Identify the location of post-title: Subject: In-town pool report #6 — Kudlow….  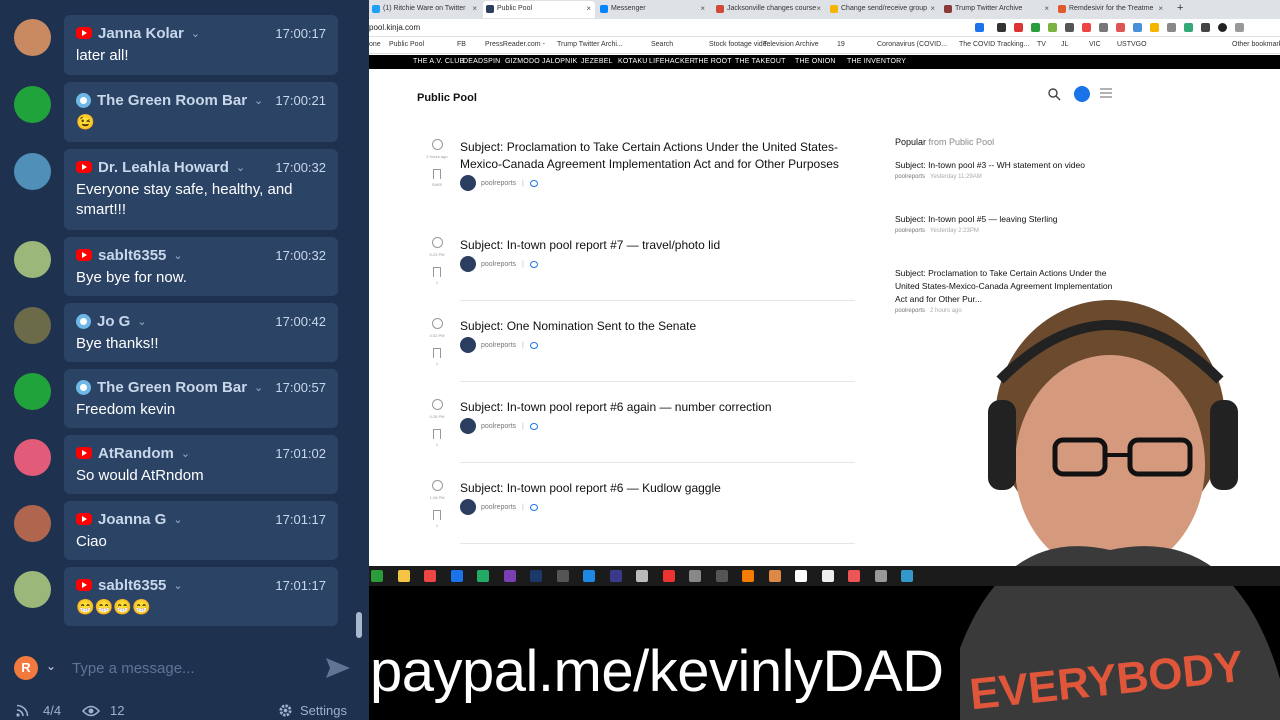
(660, 488).